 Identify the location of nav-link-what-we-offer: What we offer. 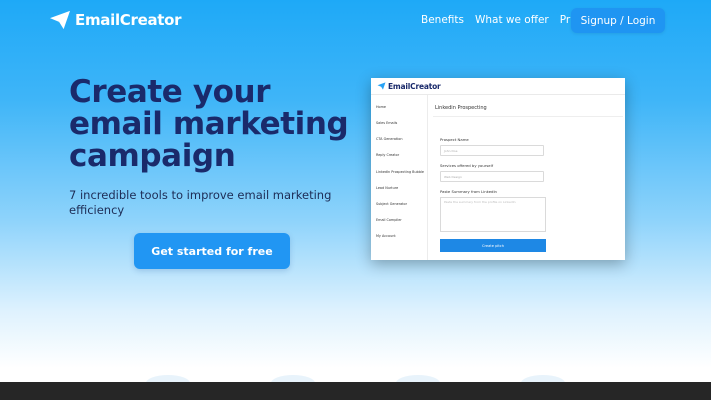
(512, 20).